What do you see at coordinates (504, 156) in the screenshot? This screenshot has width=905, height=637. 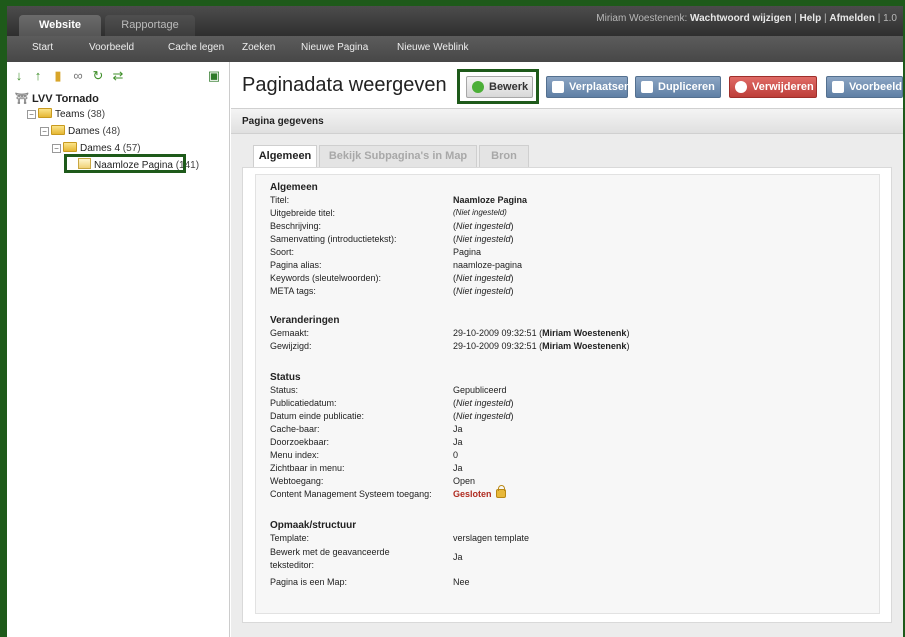 I see `tab-bron: Bron` at bounding box center [504, 156].